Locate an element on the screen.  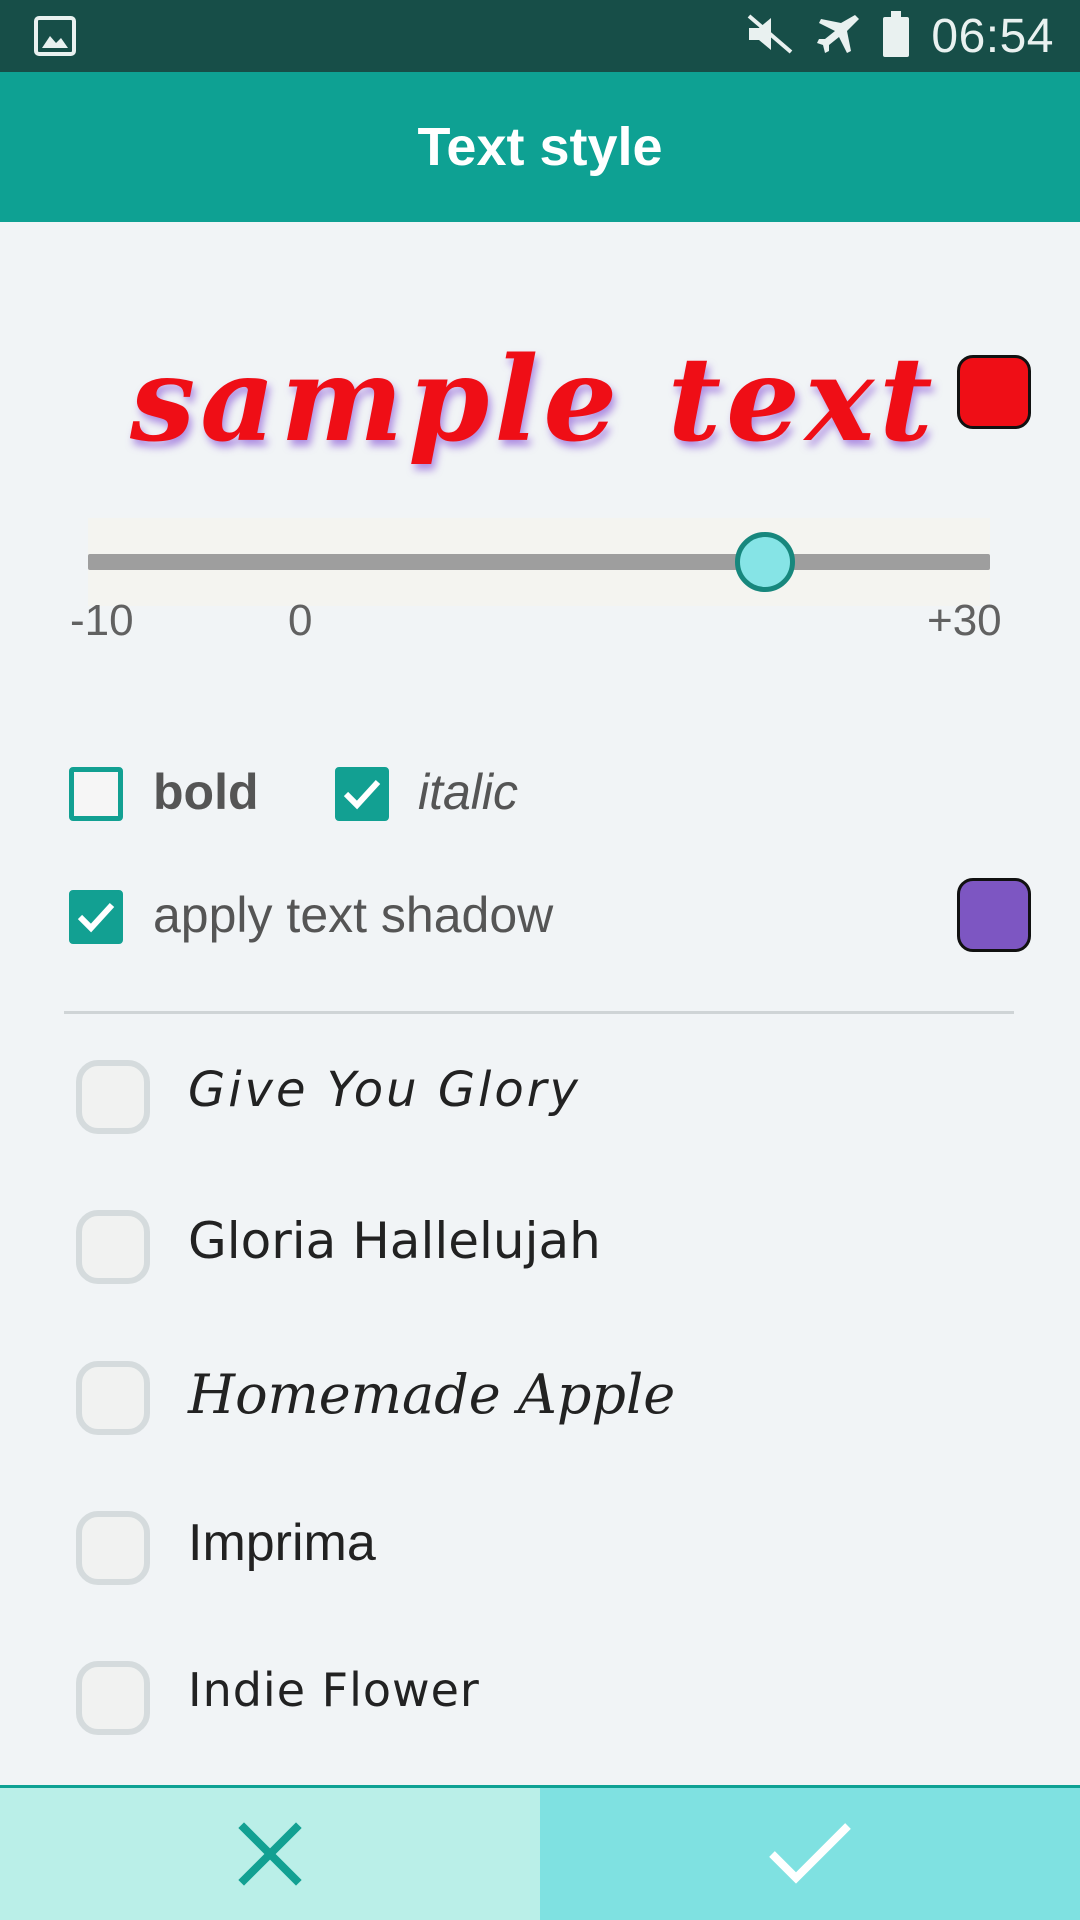
image-icon is located at coordinates (55, 36).